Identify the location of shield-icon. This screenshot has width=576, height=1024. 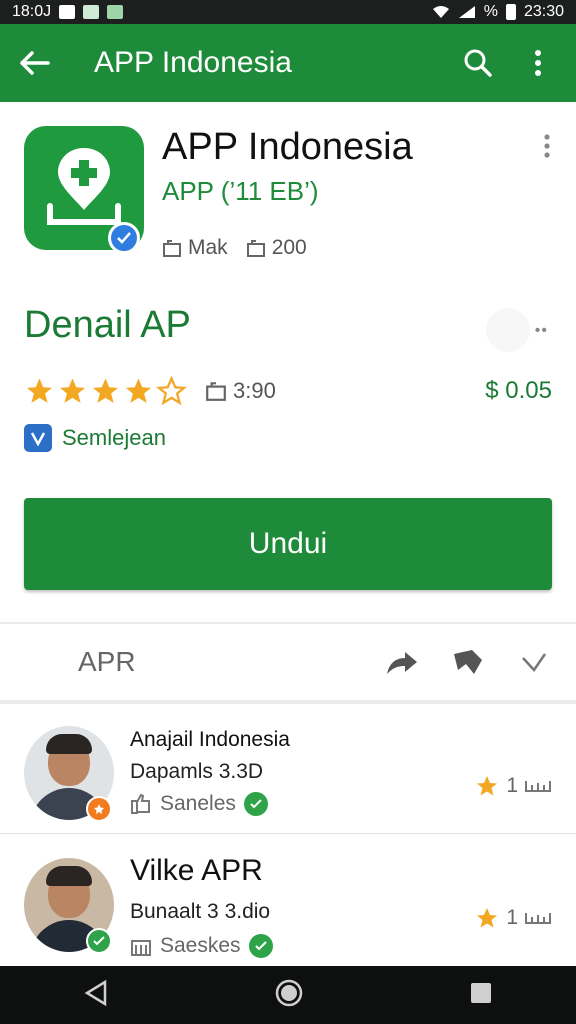
(91, 12).